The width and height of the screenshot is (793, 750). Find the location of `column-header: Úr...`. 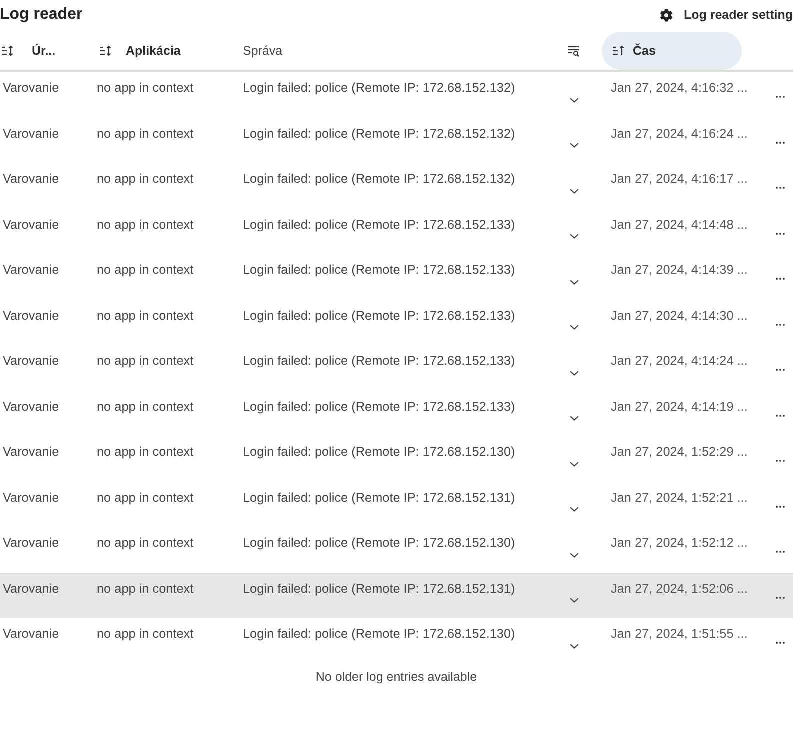

column-header: Úr... is located at coordinates (29, 51).